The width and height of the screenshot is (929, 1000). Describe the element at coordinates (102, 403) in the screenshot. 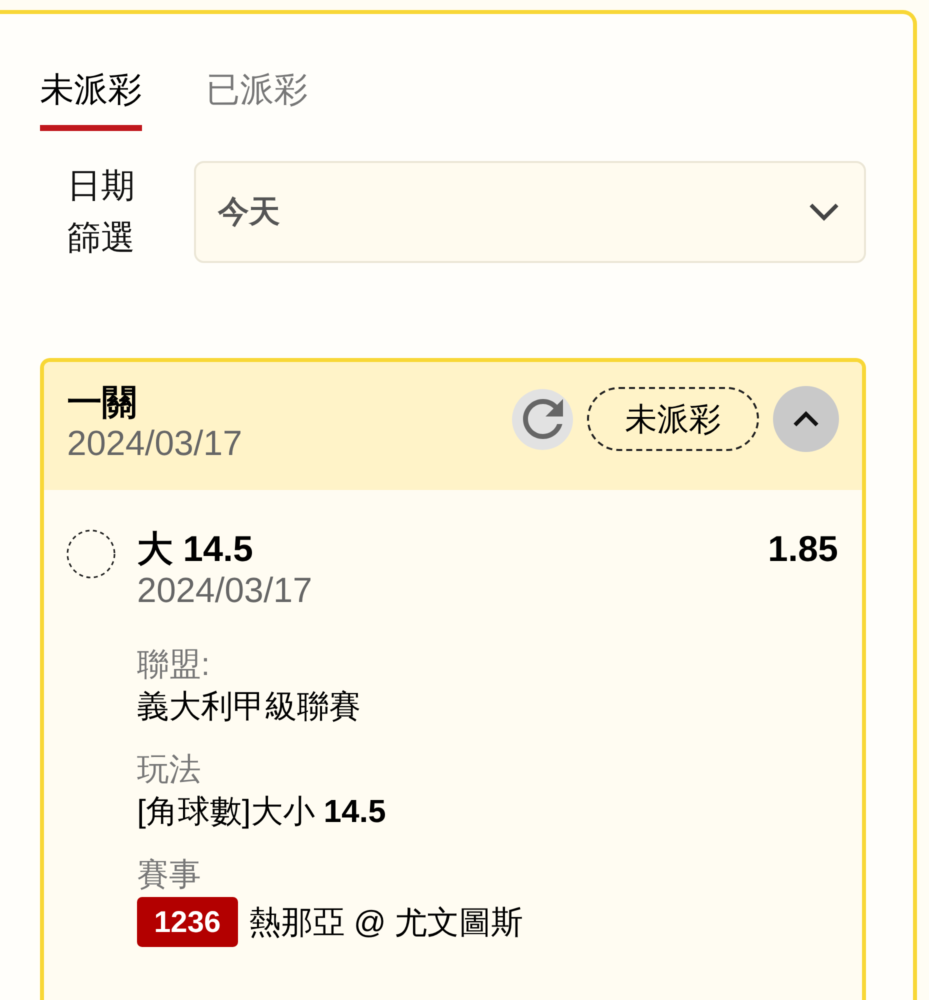

I see `bet-type-title: 一關` at that location.